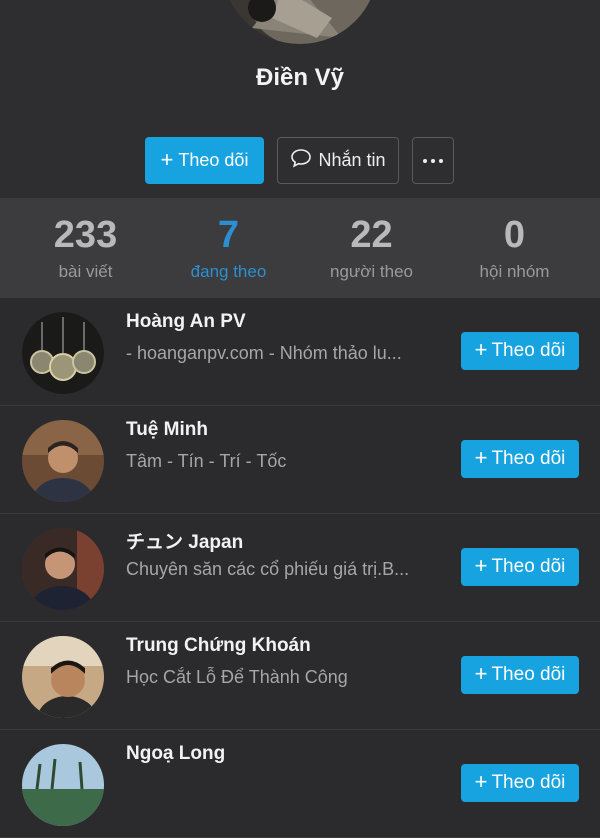 This screenshot has width=600, height=838. What do you see at coordinates (213, 160) in the screenshot?
I see `follow-button-label: Theo dõi` at bounding box center [213, 160].